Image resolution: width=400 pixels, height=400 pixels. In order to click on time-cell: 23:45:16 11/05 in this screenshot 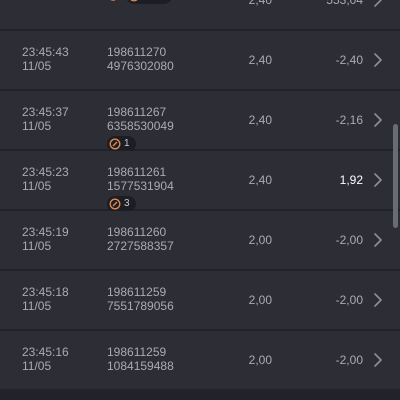, I will do `click(45, 359)`.